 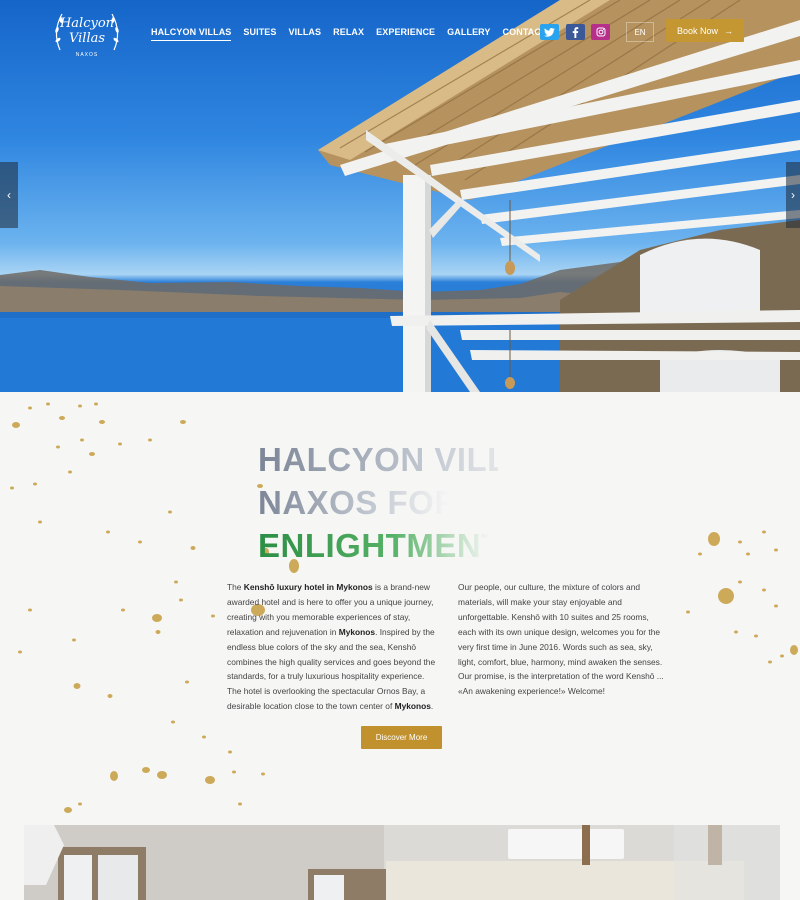 I want to click on about-title-line1: HALCYON VILLAS, so click(x=378, y=459).